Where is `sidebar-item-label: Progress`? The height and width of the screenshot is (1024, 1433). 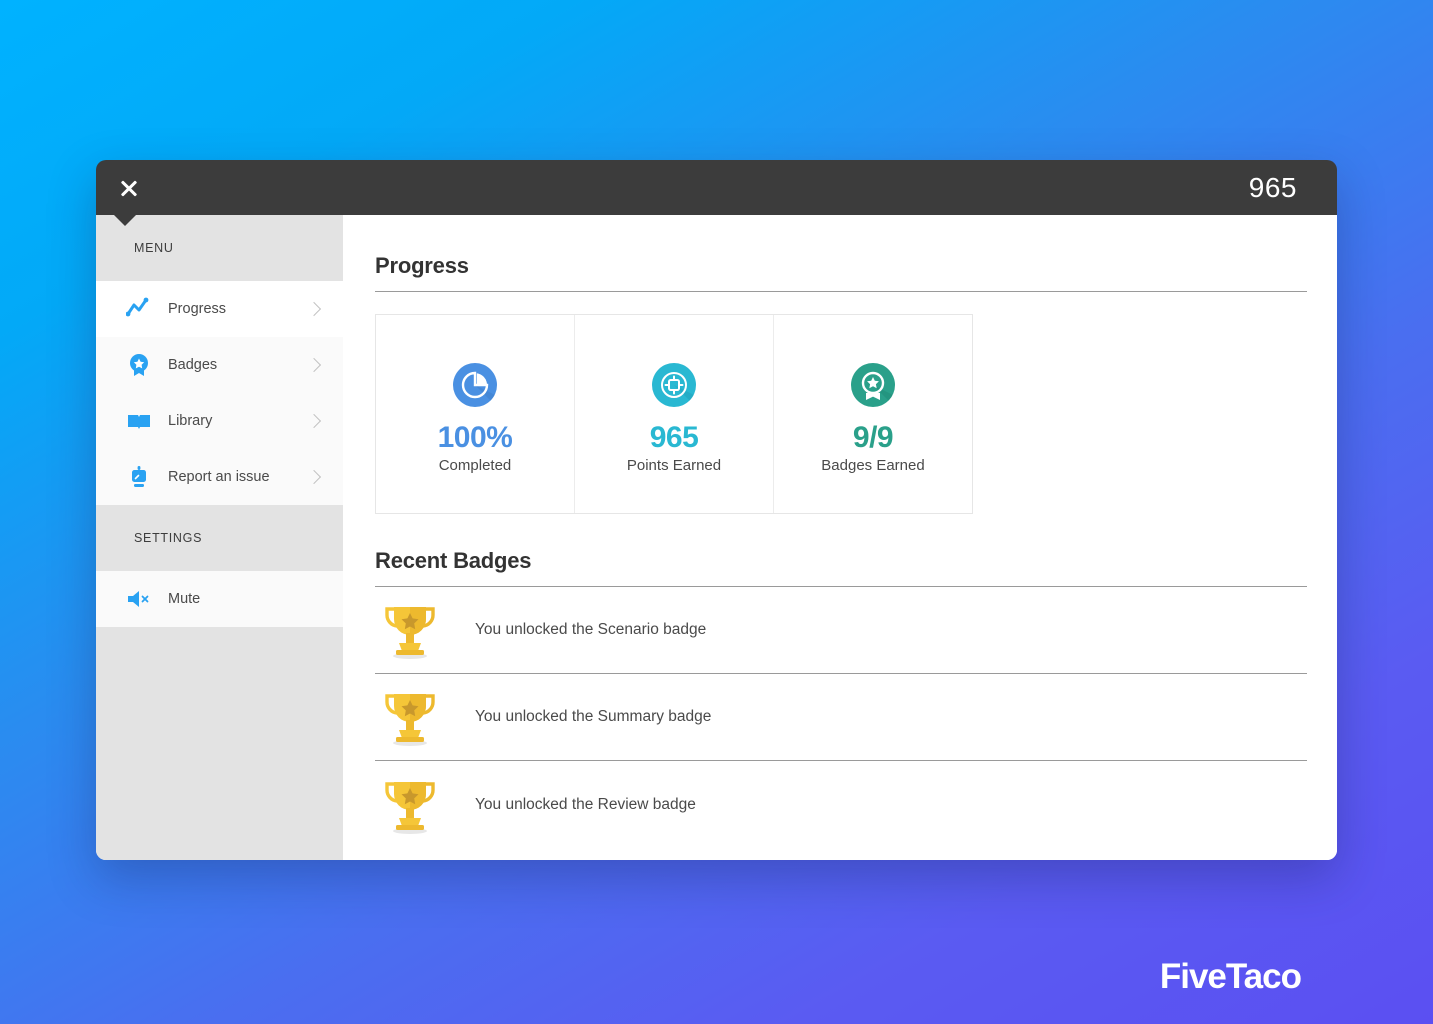
sidebar-item-label: Progress is located at coordinates (197, 309).